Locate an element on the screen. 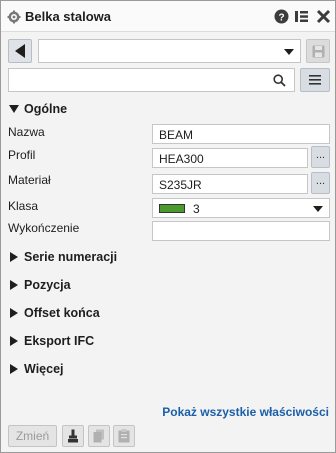  help-icon: ? is located at coordinates (281, 16).